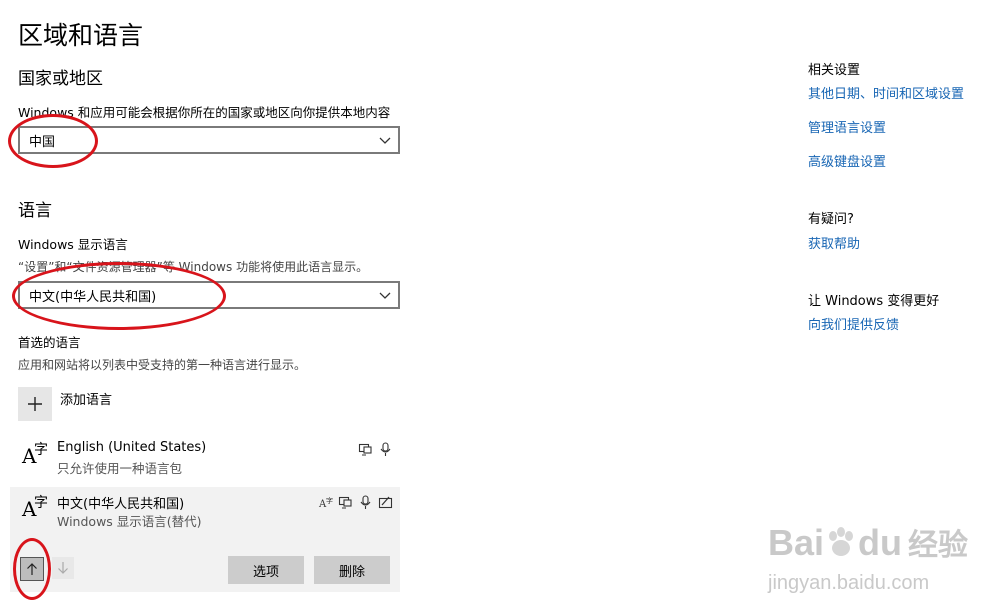 Image resolution: width=1000 pixels, height=614 pixels. Describe the element at coordinates (120, 468) in the screenshot. I see `language-status: 只允许使用一种语言包` at that location.